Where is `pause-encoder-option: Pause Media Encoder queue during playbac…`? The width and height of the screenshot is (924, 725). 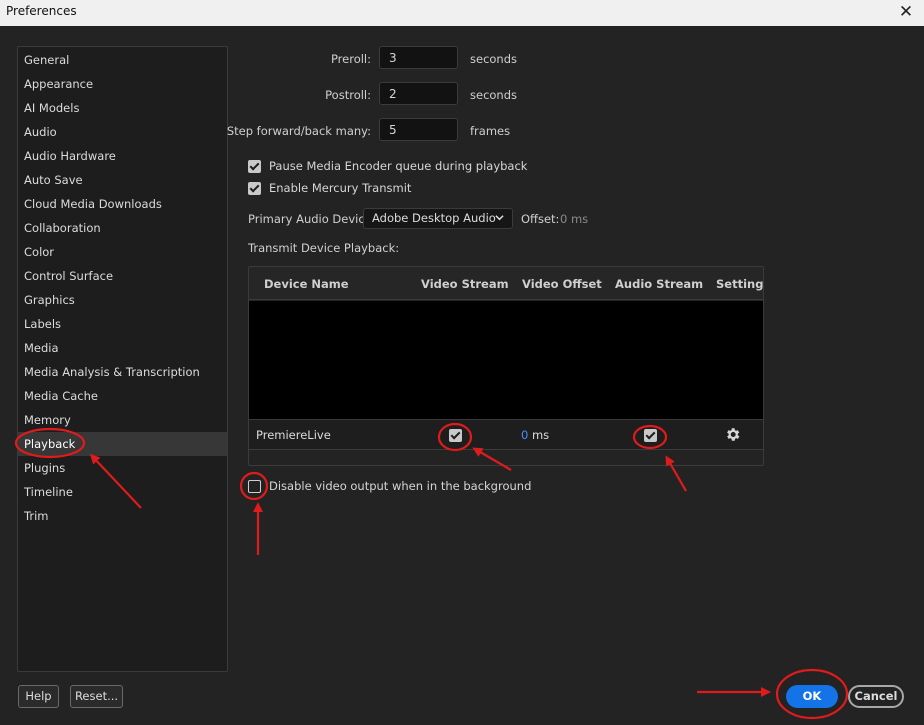
pause-encoder-option: Pause Media Encoder queue during playbac… is located at coordinates (387, 166).